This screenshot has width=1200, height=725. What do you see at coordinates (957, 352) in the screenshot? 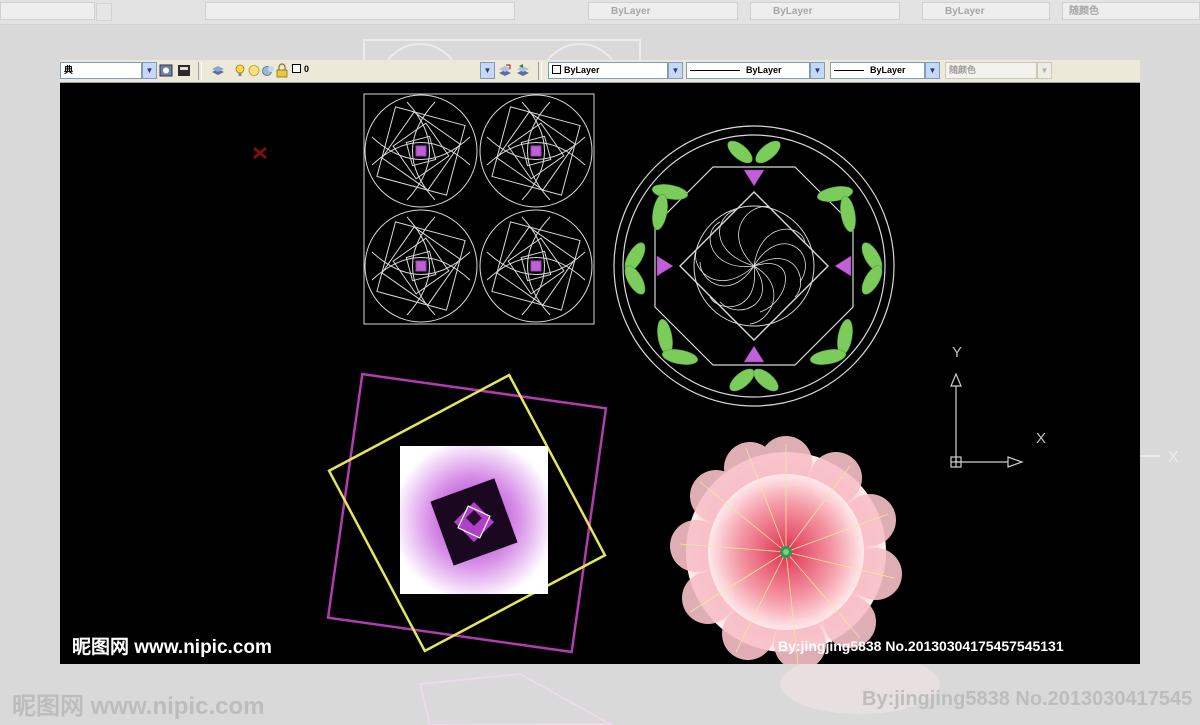
I see `ucs-y-label: Y` at bounding box center [957, 352].